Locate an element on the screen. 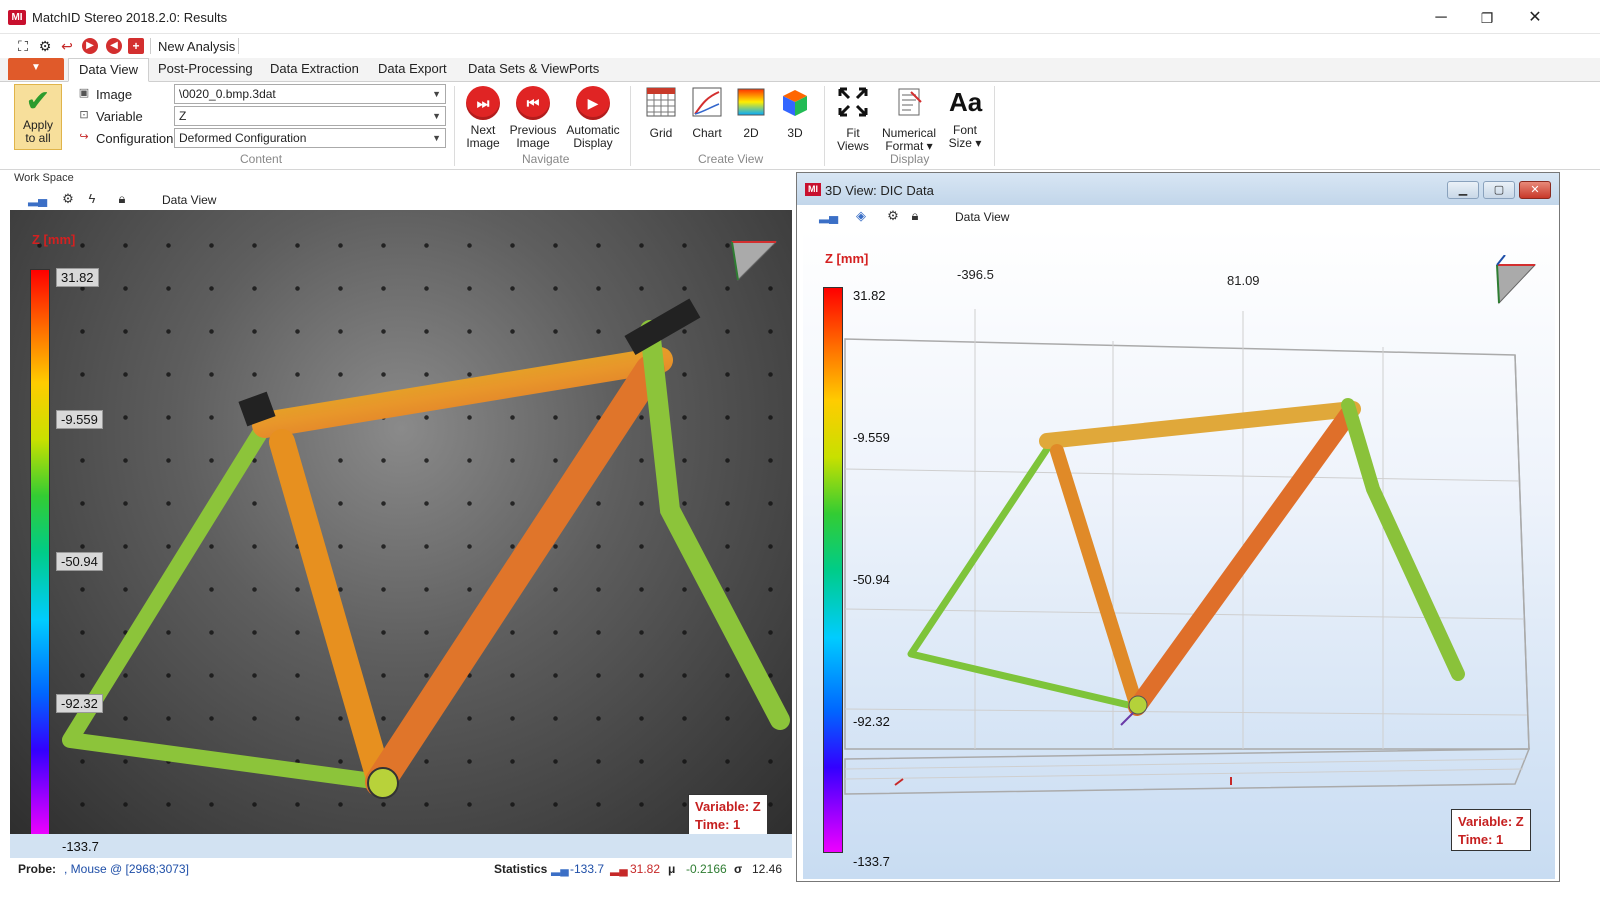  lightning-icon: ϟ is located at coordinates (92, 199).